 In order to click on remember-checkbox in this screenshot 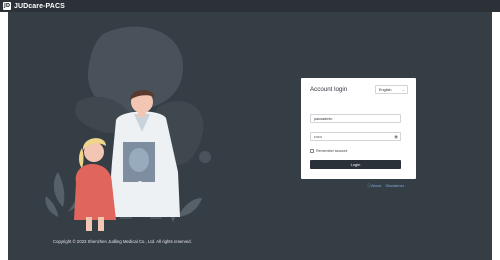, I will do `click(312, 151)`.